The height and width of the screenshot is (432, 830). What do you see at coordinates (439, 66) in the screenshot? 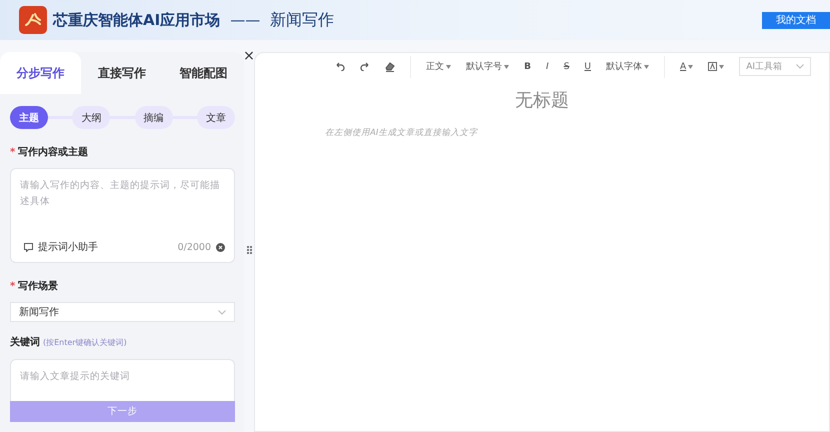
I see `toolbar-dropdown: 正文` at bounding box center [439, 66].